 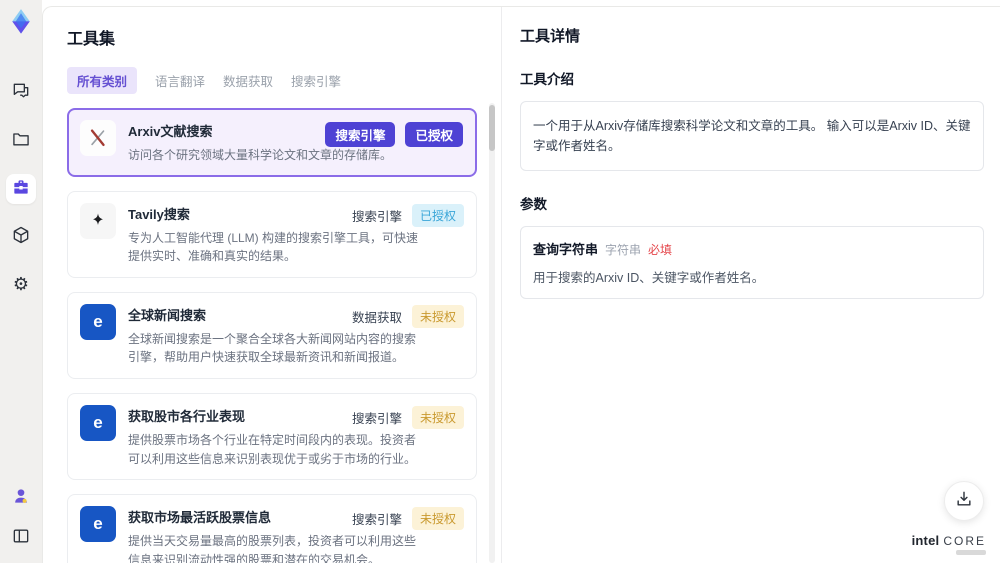 I want to click on app-logo, so click(x=21, y=22).